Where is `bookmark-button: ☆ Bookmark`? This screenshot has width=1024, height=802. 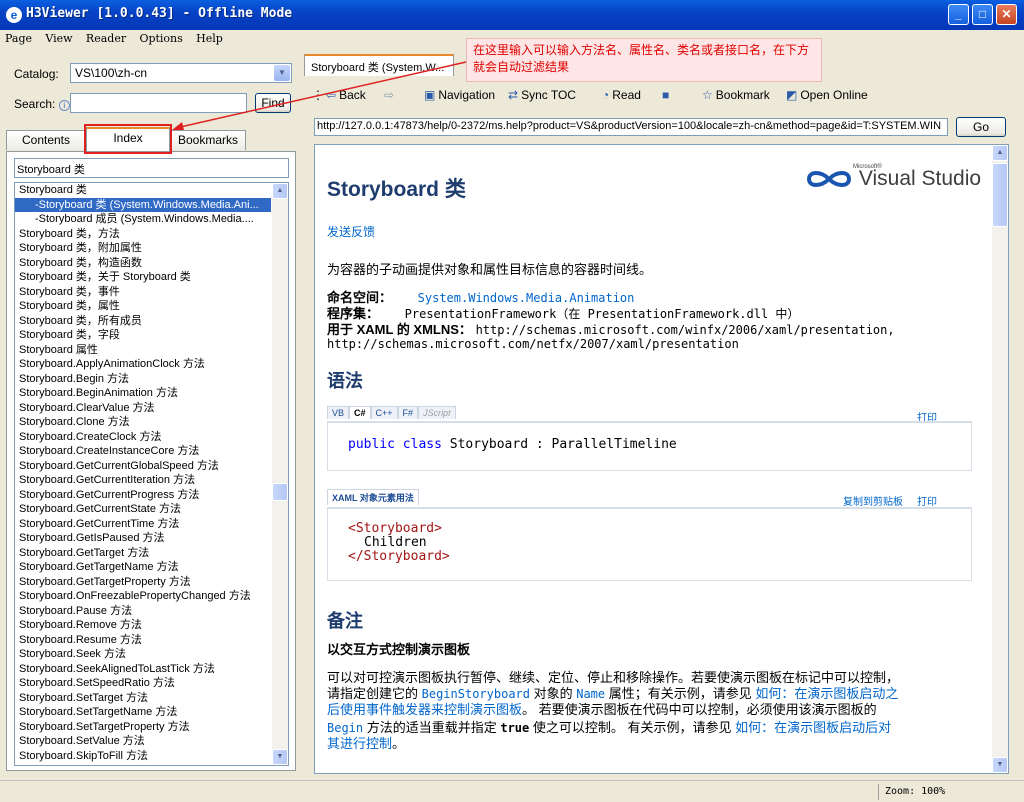
bookmark-button: ☆ Bookmark is located at coordinates (736, 95).